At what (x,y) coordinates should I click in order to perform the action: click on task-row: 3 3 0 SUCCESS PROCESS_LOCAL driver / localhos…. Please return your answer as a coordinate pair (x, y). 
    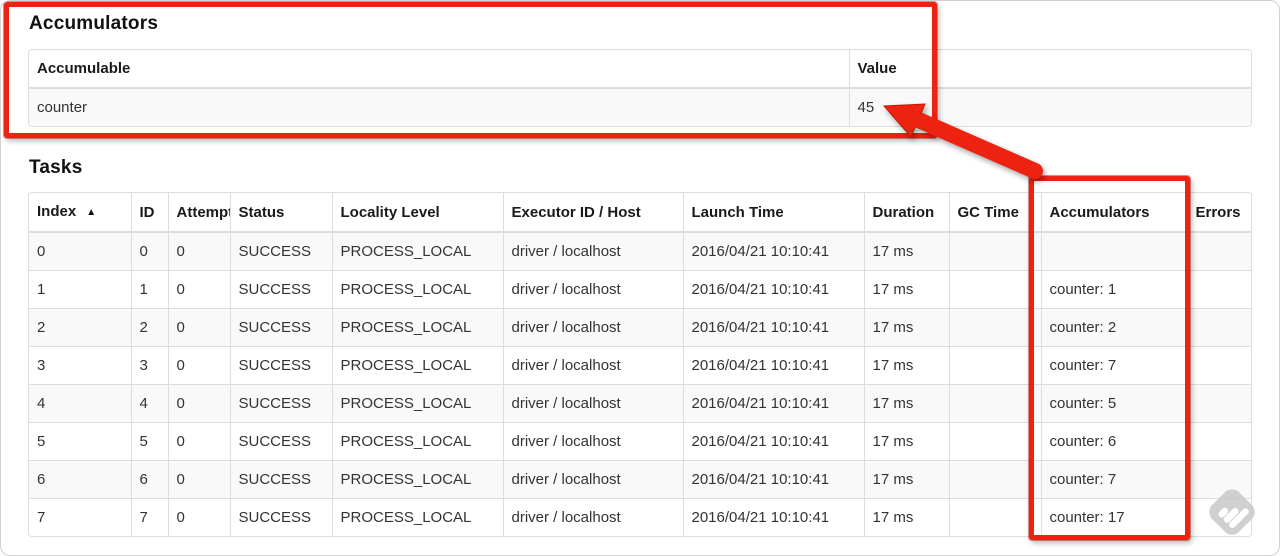
    Looking at the image, I should click on (640, 365).